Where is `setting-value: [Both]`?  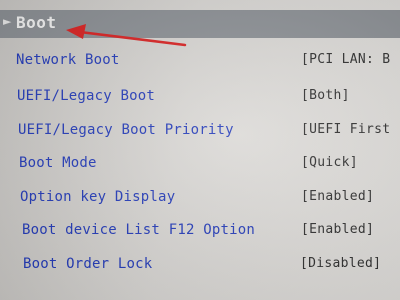 setting-value: [Both] is located at coordinates (325, 95).